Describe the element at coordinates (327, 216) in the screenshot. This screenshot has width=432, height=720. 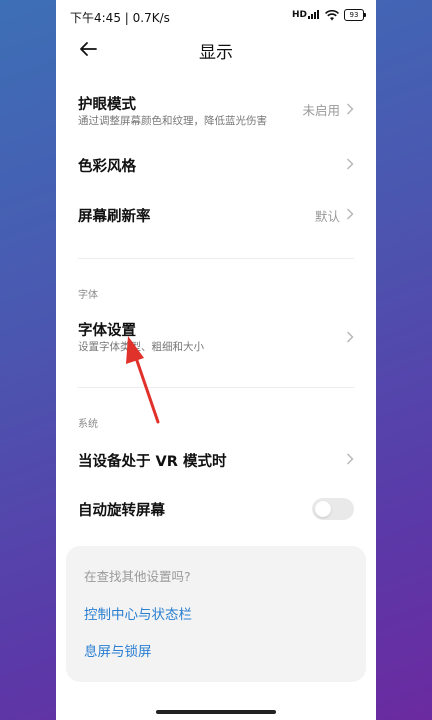
I see `refresh-rate-value: 默认` at that location.